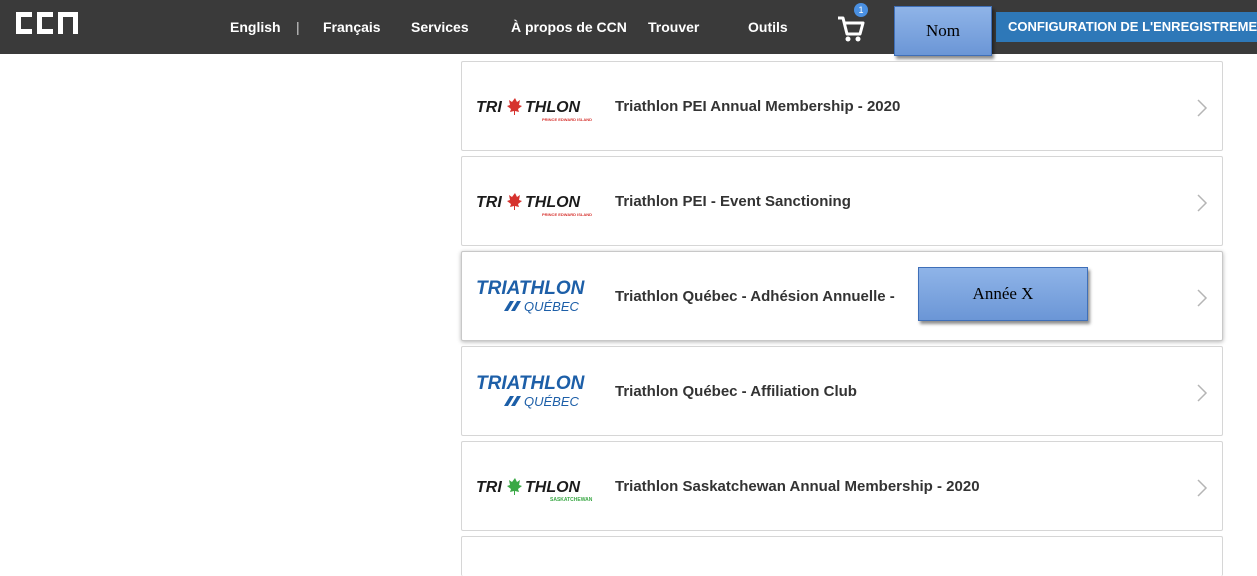 This screenshot has width=1257, height=576. Describe the element at coordinates (736, 391) in the screenshot. I see `list-item-title: Triathlon Québec - Affiliation Club` at that location.